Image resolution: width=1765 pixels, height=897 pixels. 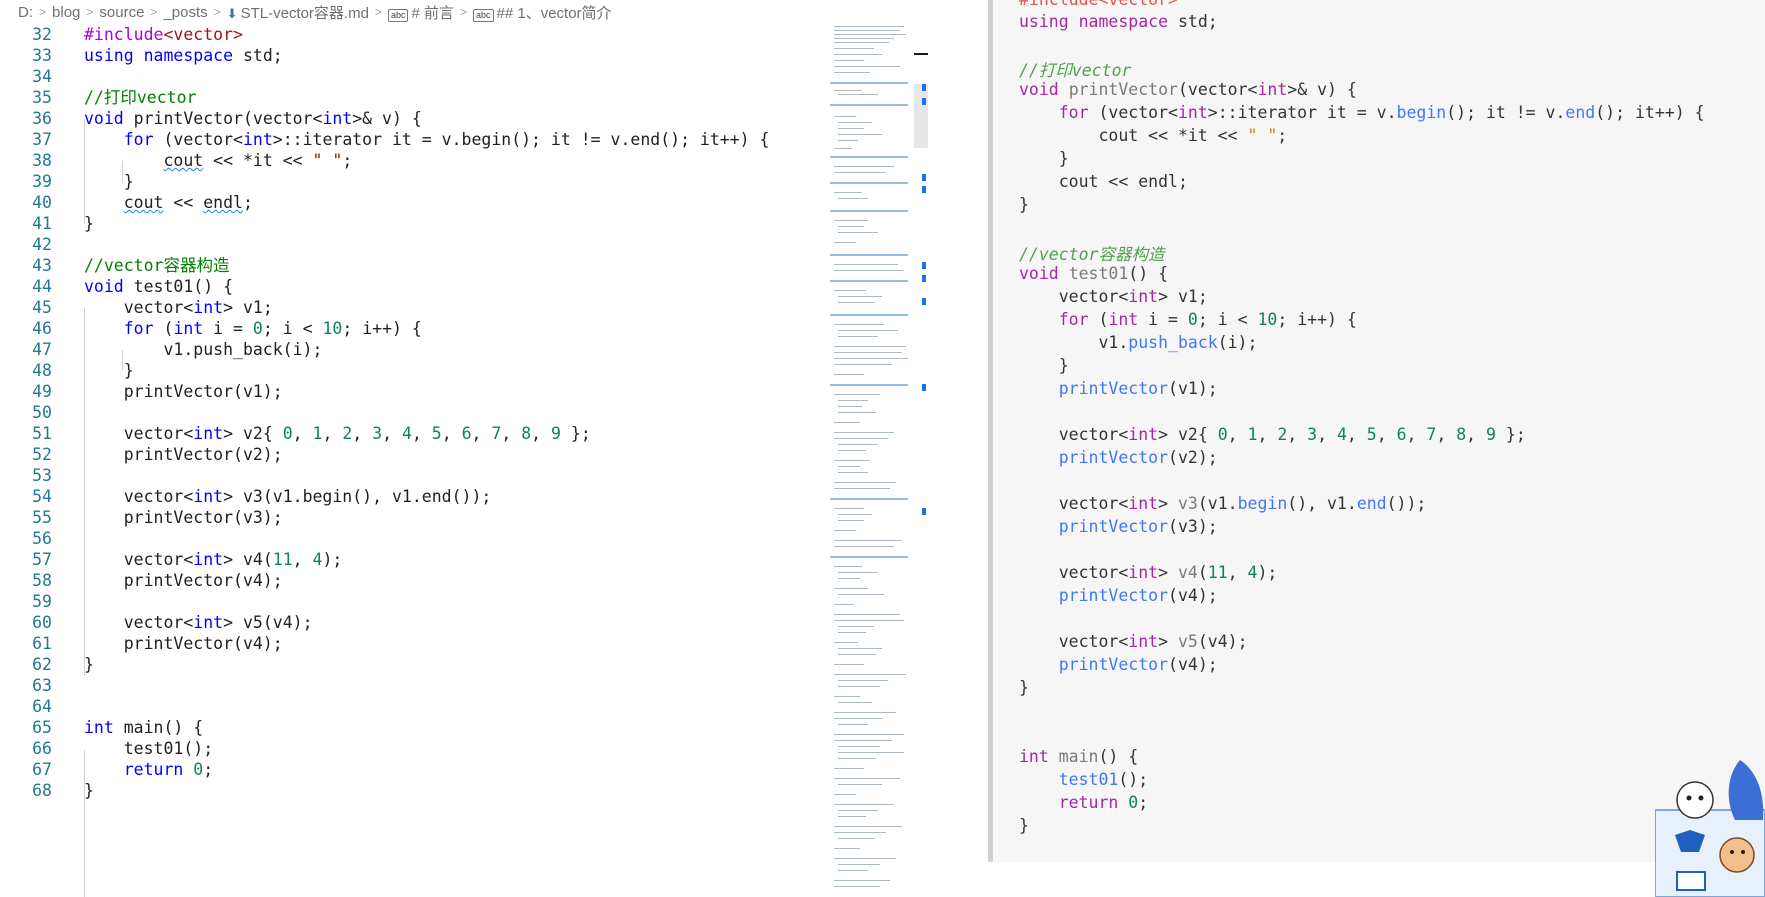 I want to click on line-number: 38, so click(x=42, y=160).